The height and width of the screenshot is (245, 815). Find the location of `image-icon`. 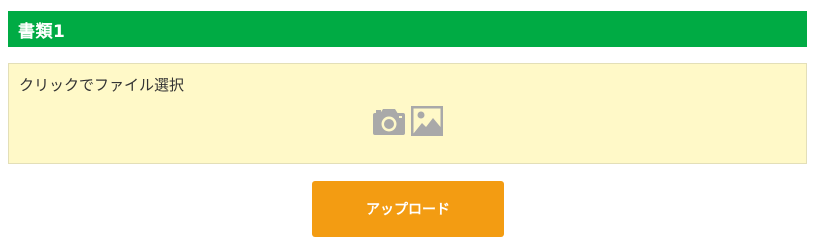

image-icon is located at coordinates (427, 123).